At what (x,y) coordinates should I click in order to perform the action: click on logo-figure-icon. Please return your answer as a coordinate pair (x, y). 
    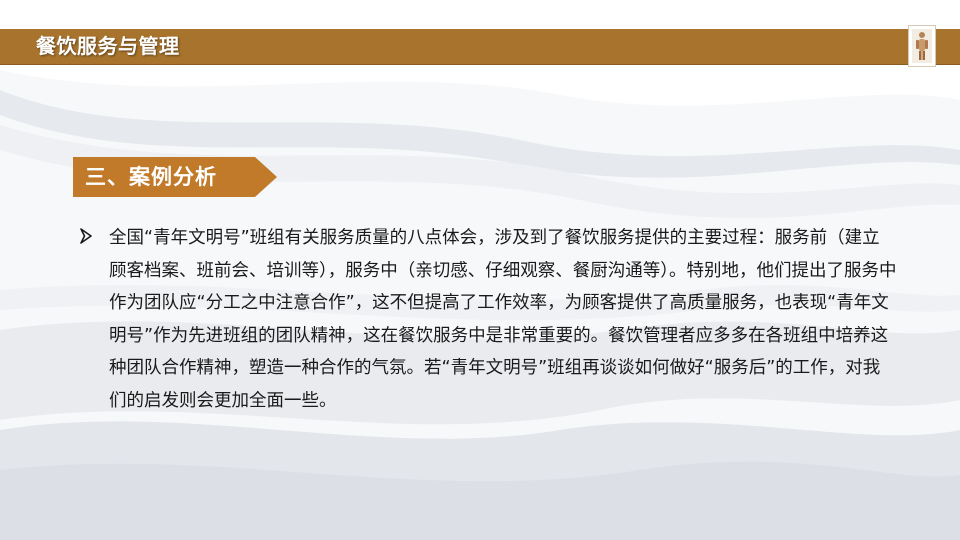
    Looking at the image, I should click on (922, 46).